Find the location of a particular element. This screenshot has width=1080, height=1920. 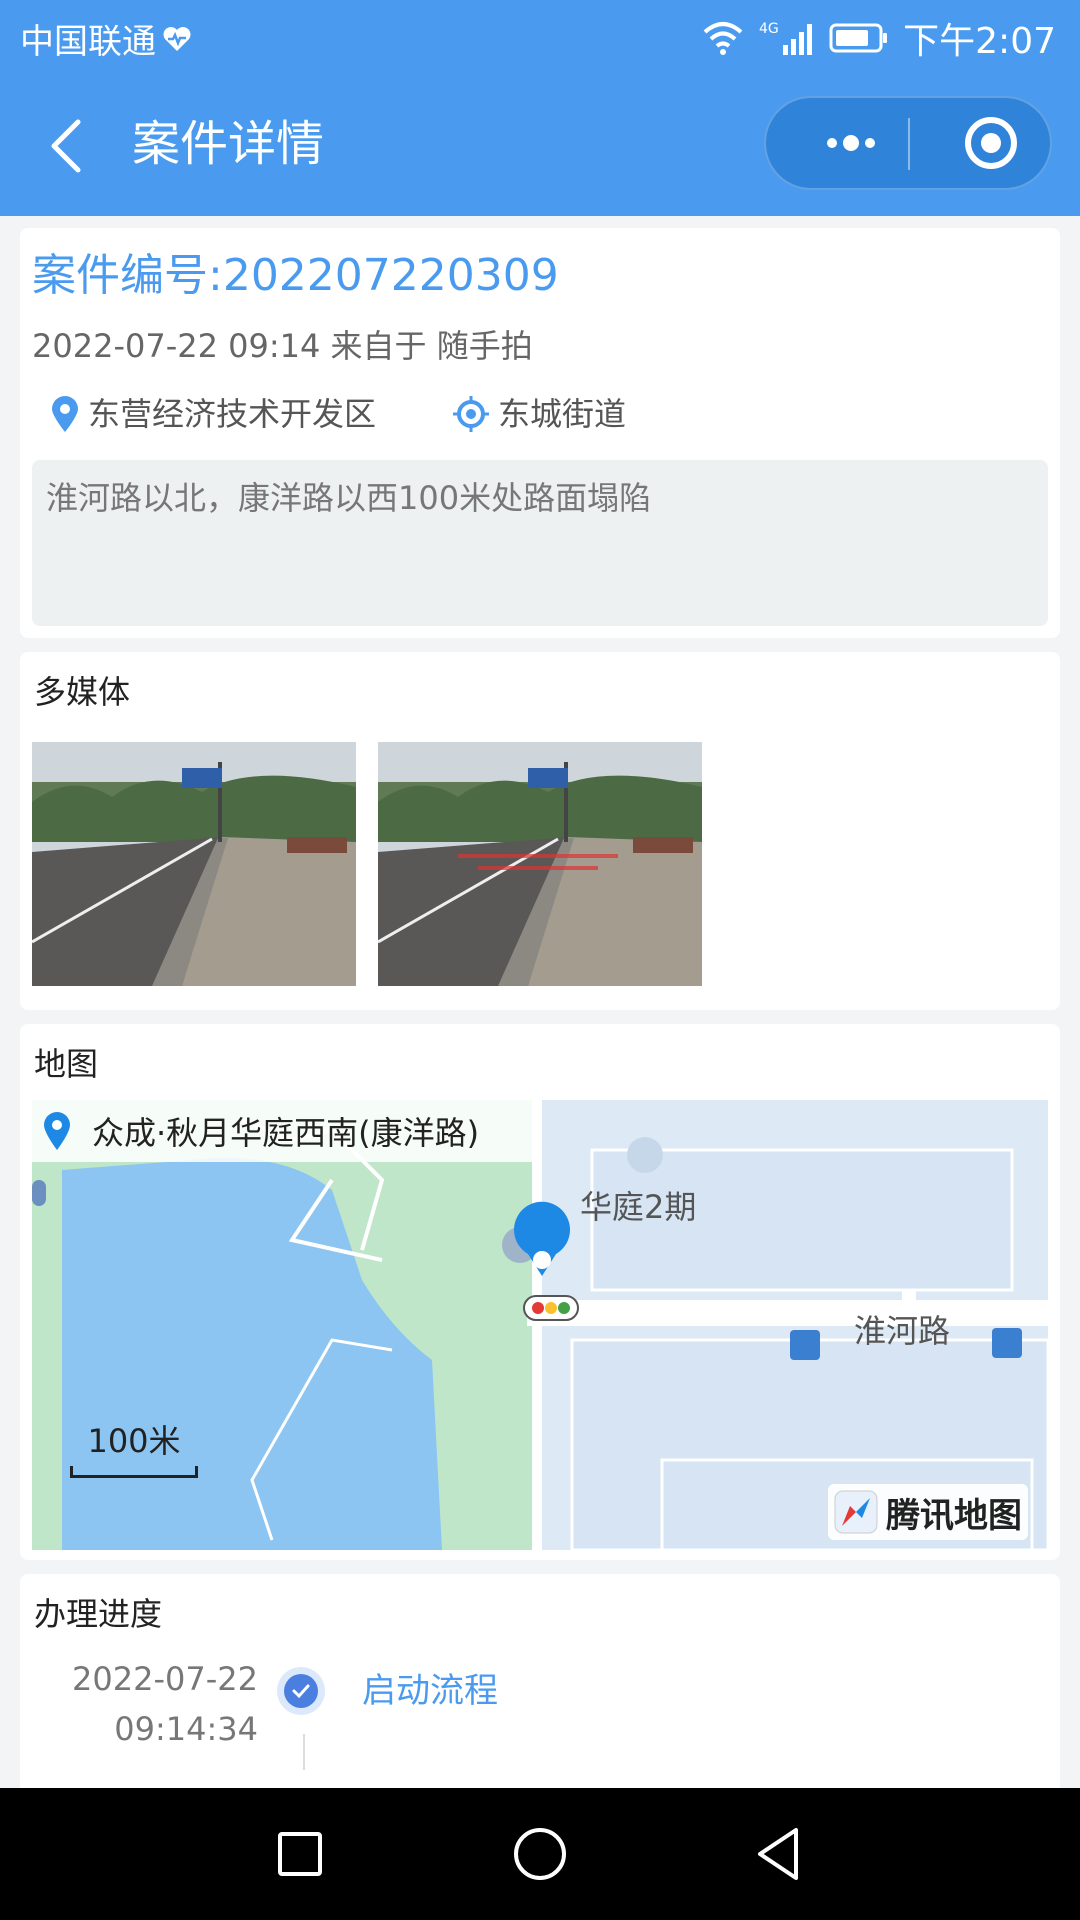

case-description: 淮河路以北，康洋路以西100米处路面塌陷 is located at coordinates (540, 543).